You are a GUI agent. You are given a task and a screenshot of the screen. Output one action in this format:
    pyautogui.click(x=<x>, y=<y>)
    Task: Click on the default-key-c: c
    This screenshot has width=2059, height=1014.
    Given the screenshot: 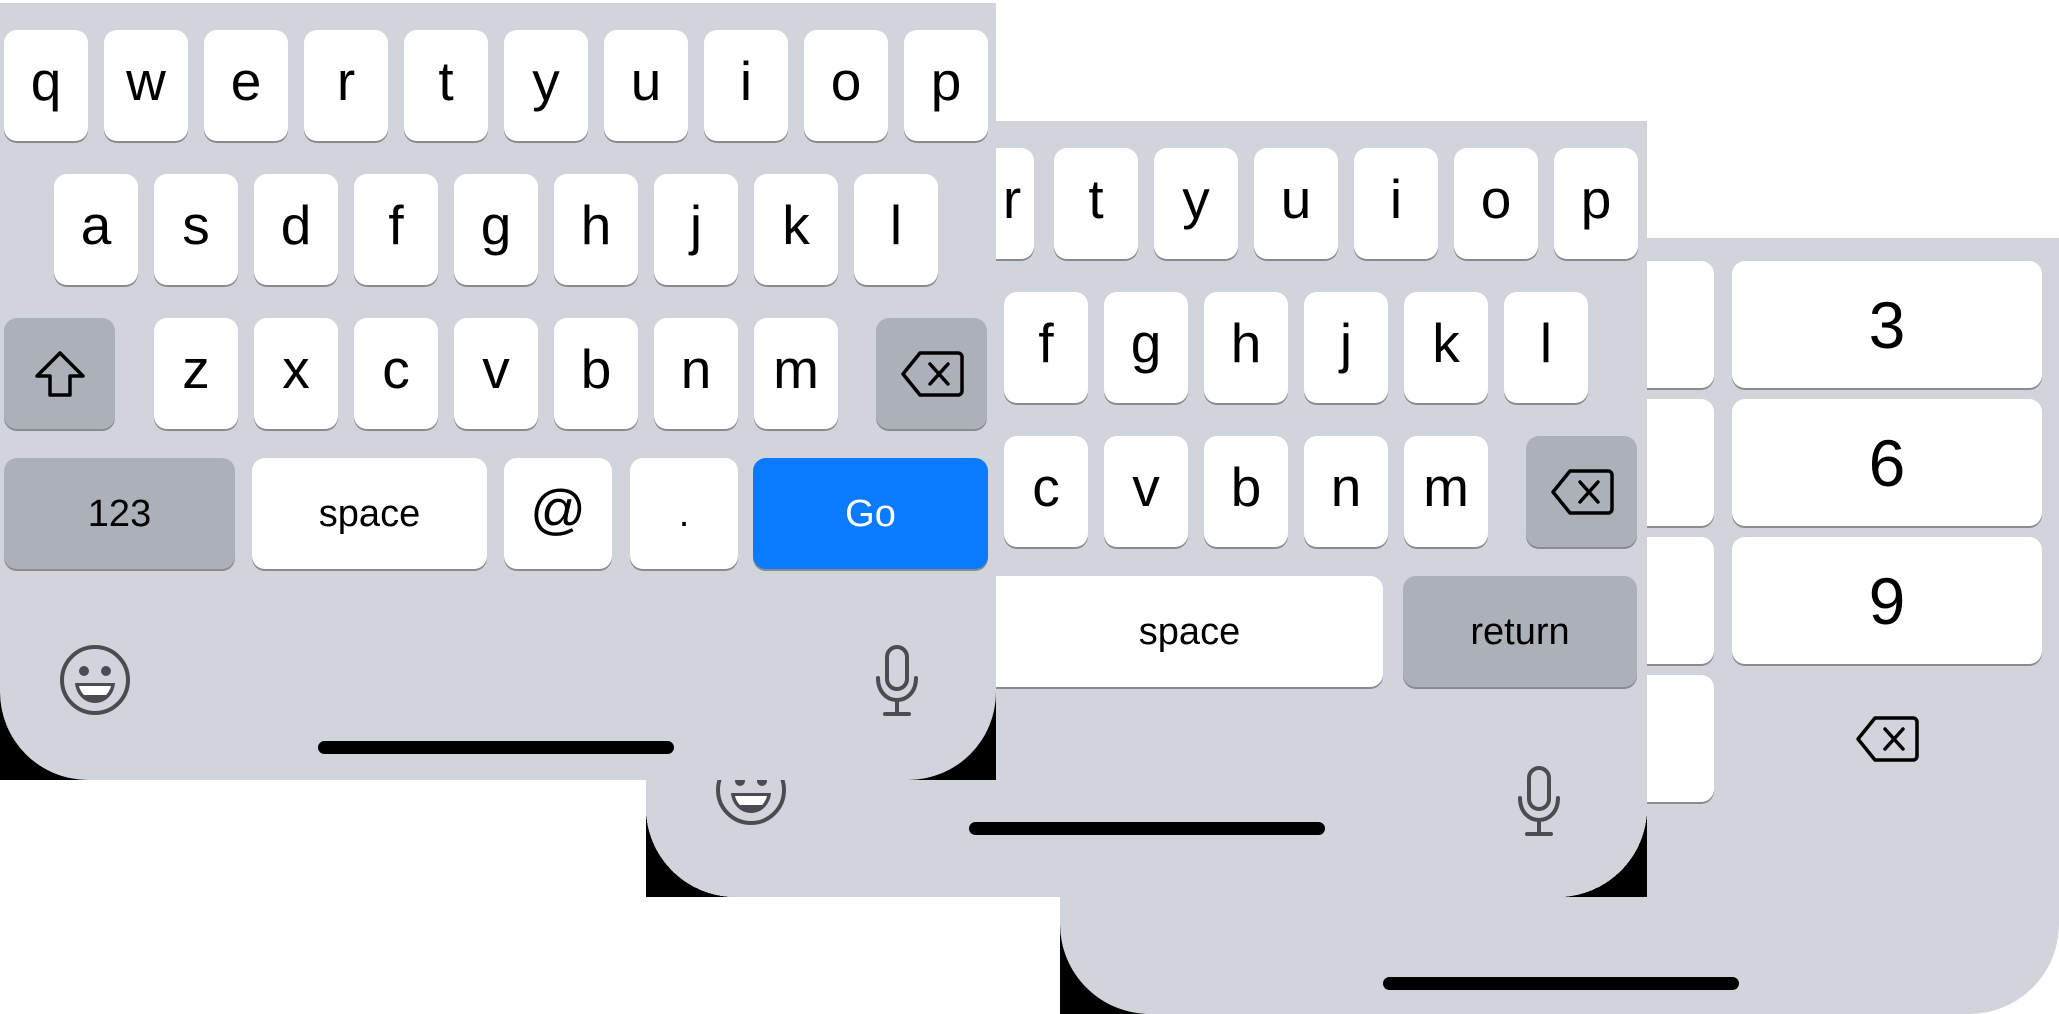 What is the action you would take?
    pyautogui.click(x=1046, y=491)
    